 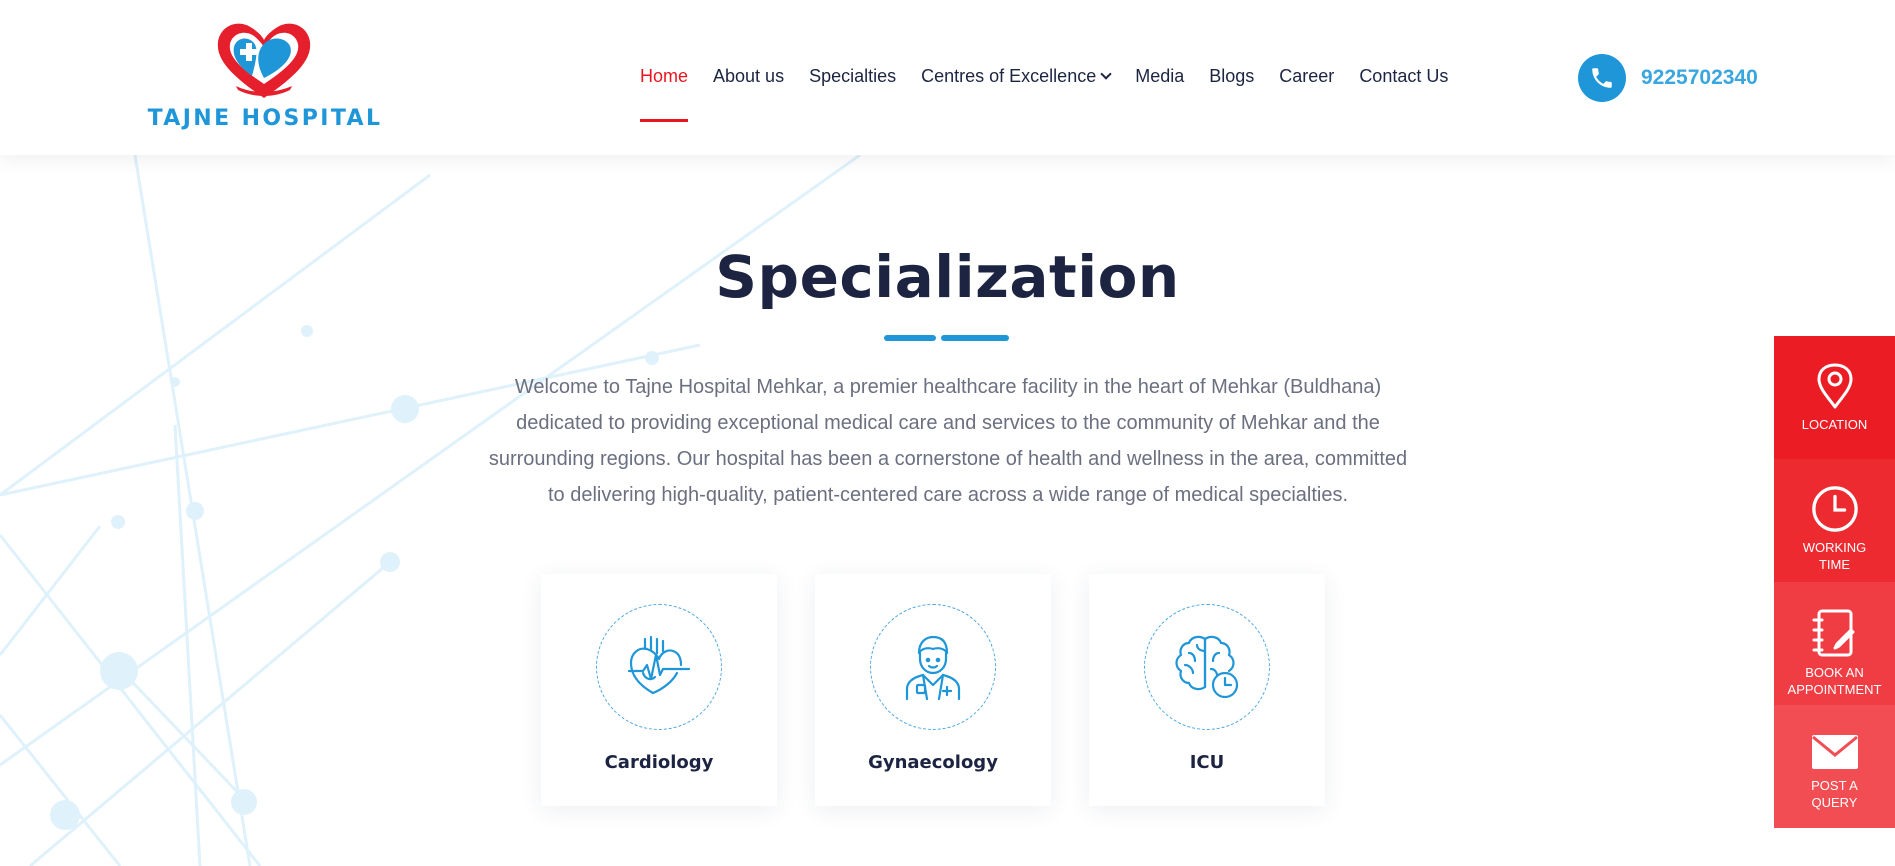 I want to click on nav-specialties-label: Specialties, so click(x=853, y=76).